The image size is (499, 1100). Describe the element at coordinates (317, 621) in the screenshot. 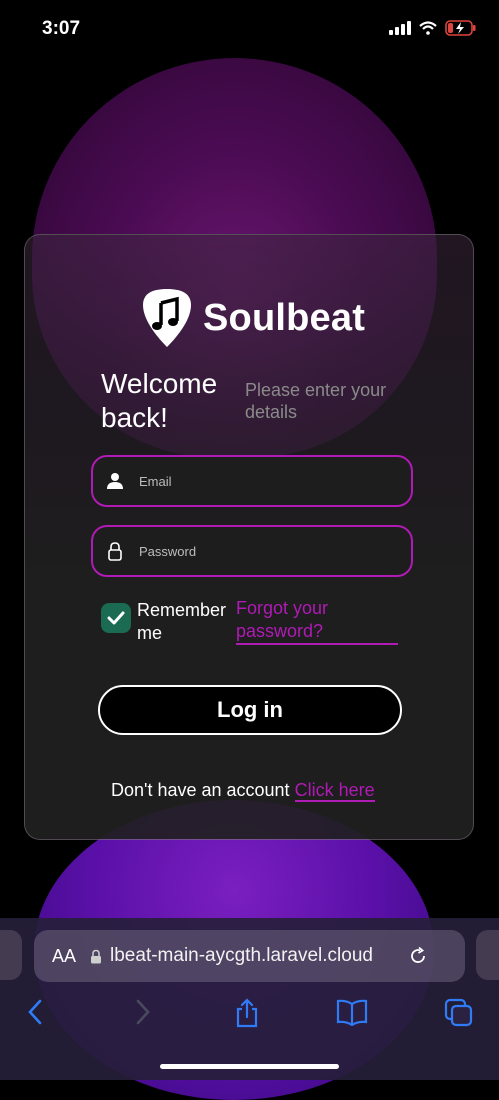

I see `forgot-password-link: Forgot your password?` at that location.